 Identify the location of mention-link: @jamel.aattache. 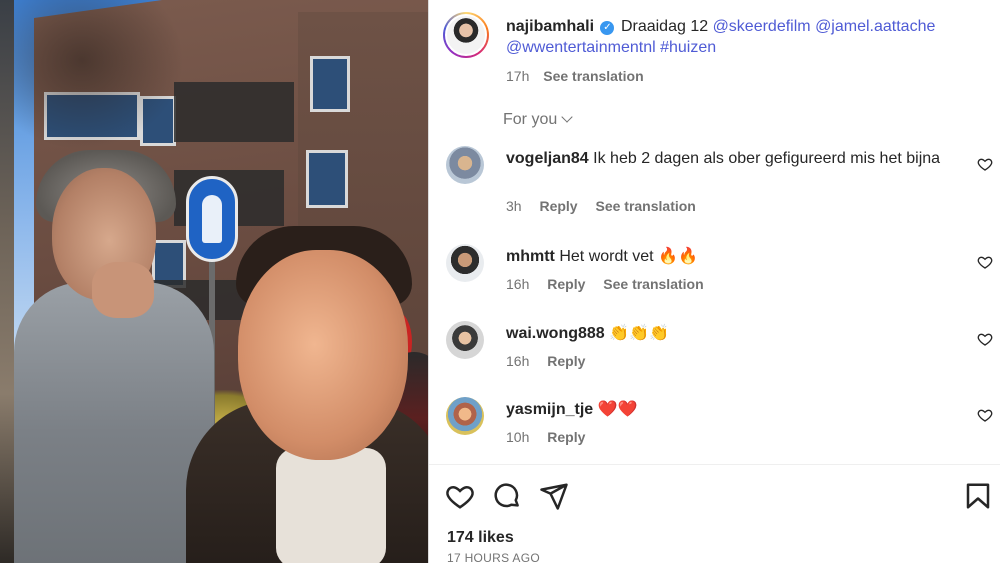
(875, 26).